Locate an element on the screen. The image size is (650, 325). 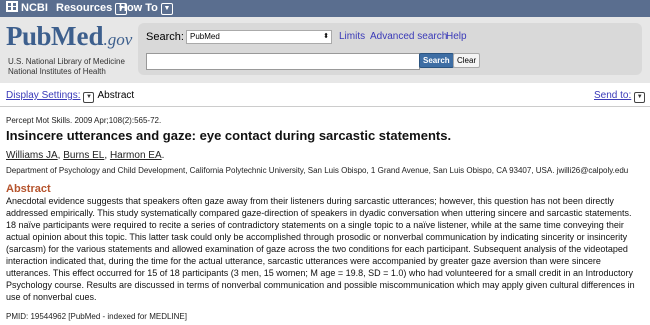
ncbi-label: NCBI is located at coordinates (34, 8).